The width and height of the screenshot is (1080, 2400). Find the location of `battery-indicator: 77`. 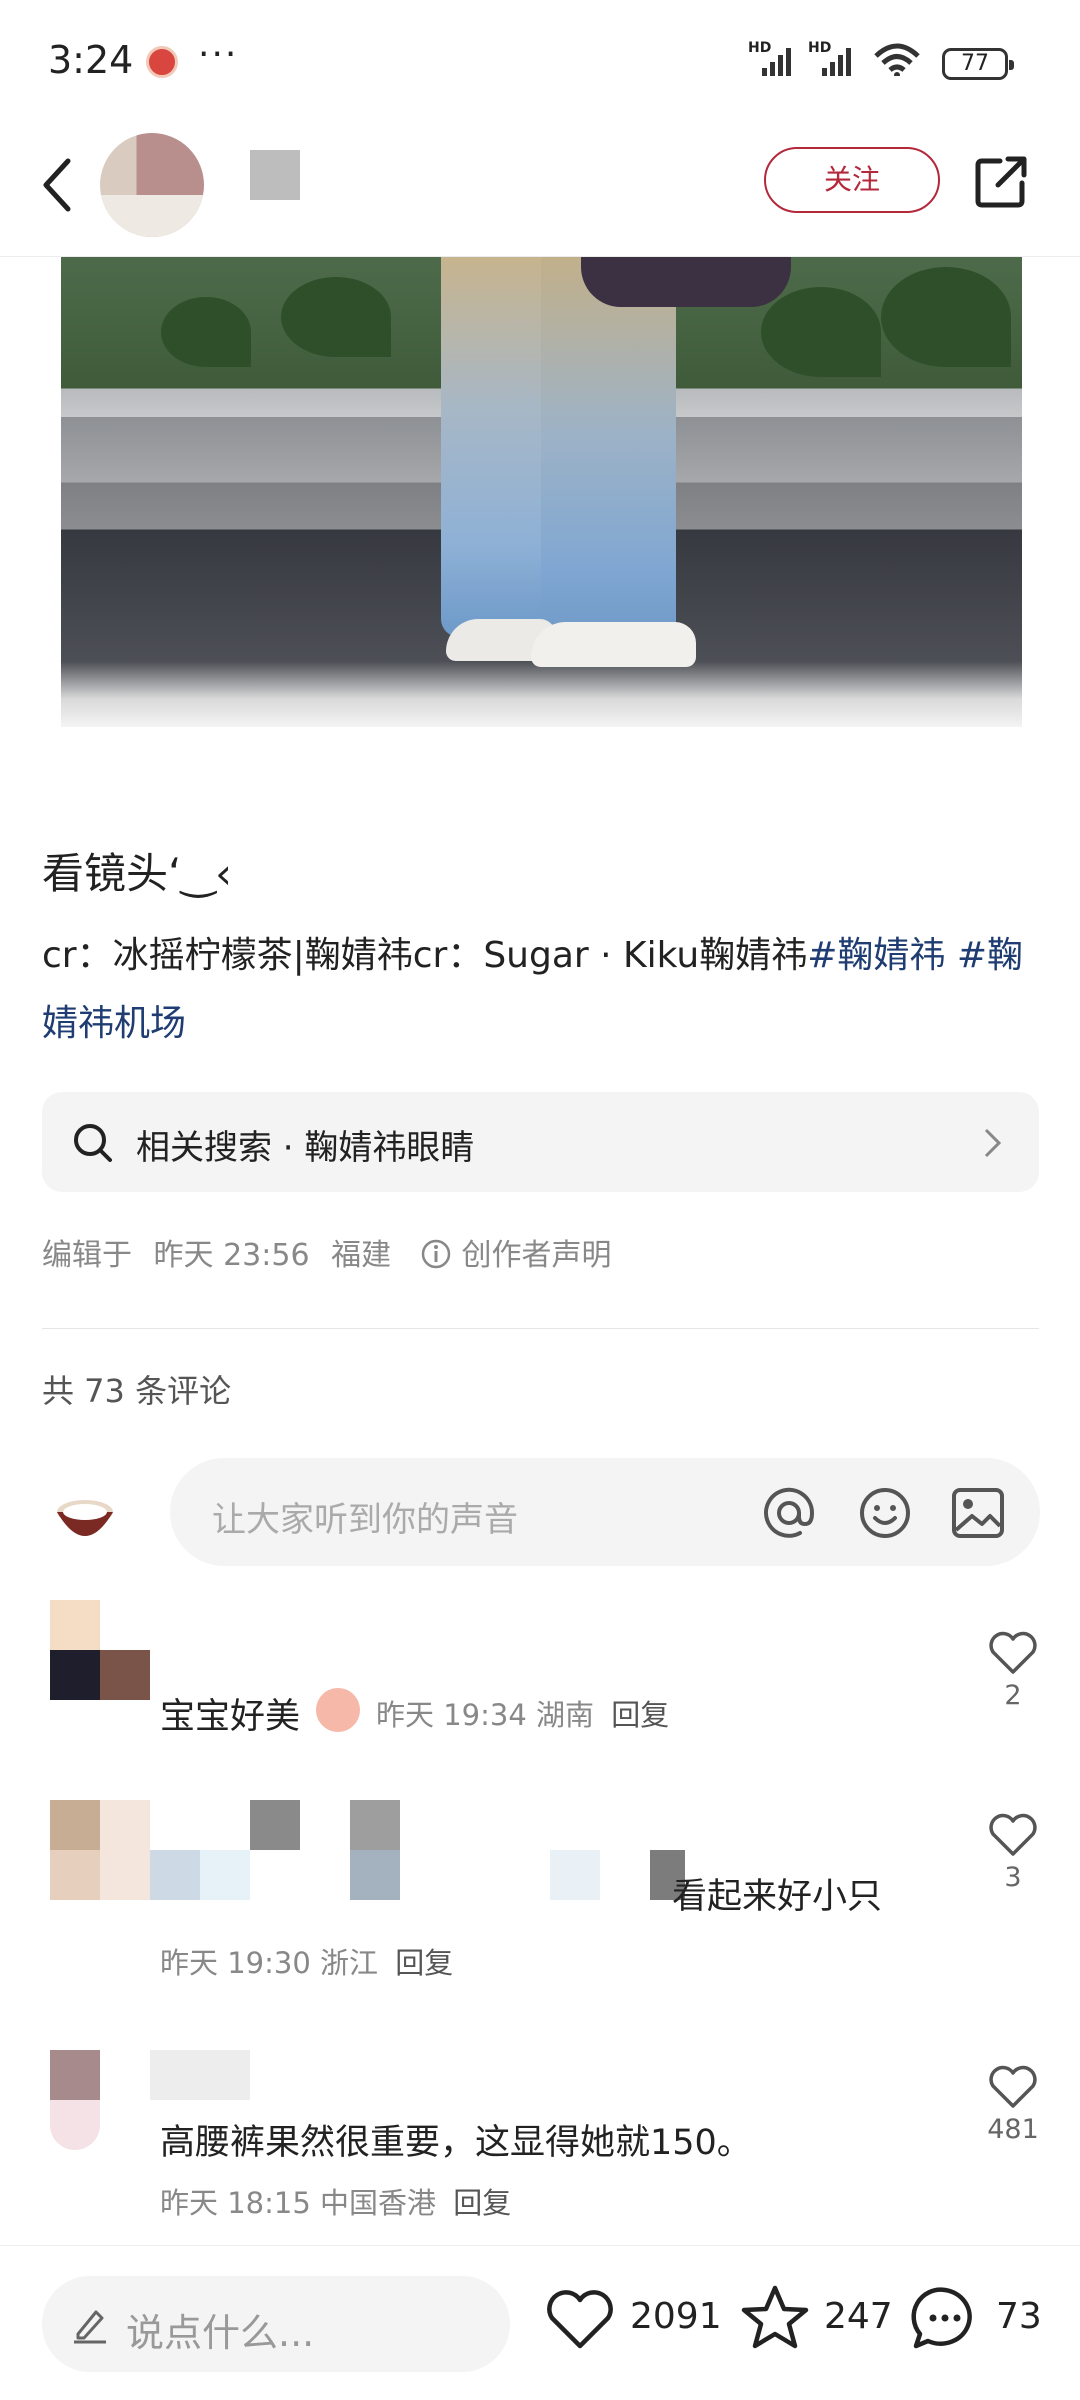

battery-indicator: 77 is located at coordinates (978, 64).